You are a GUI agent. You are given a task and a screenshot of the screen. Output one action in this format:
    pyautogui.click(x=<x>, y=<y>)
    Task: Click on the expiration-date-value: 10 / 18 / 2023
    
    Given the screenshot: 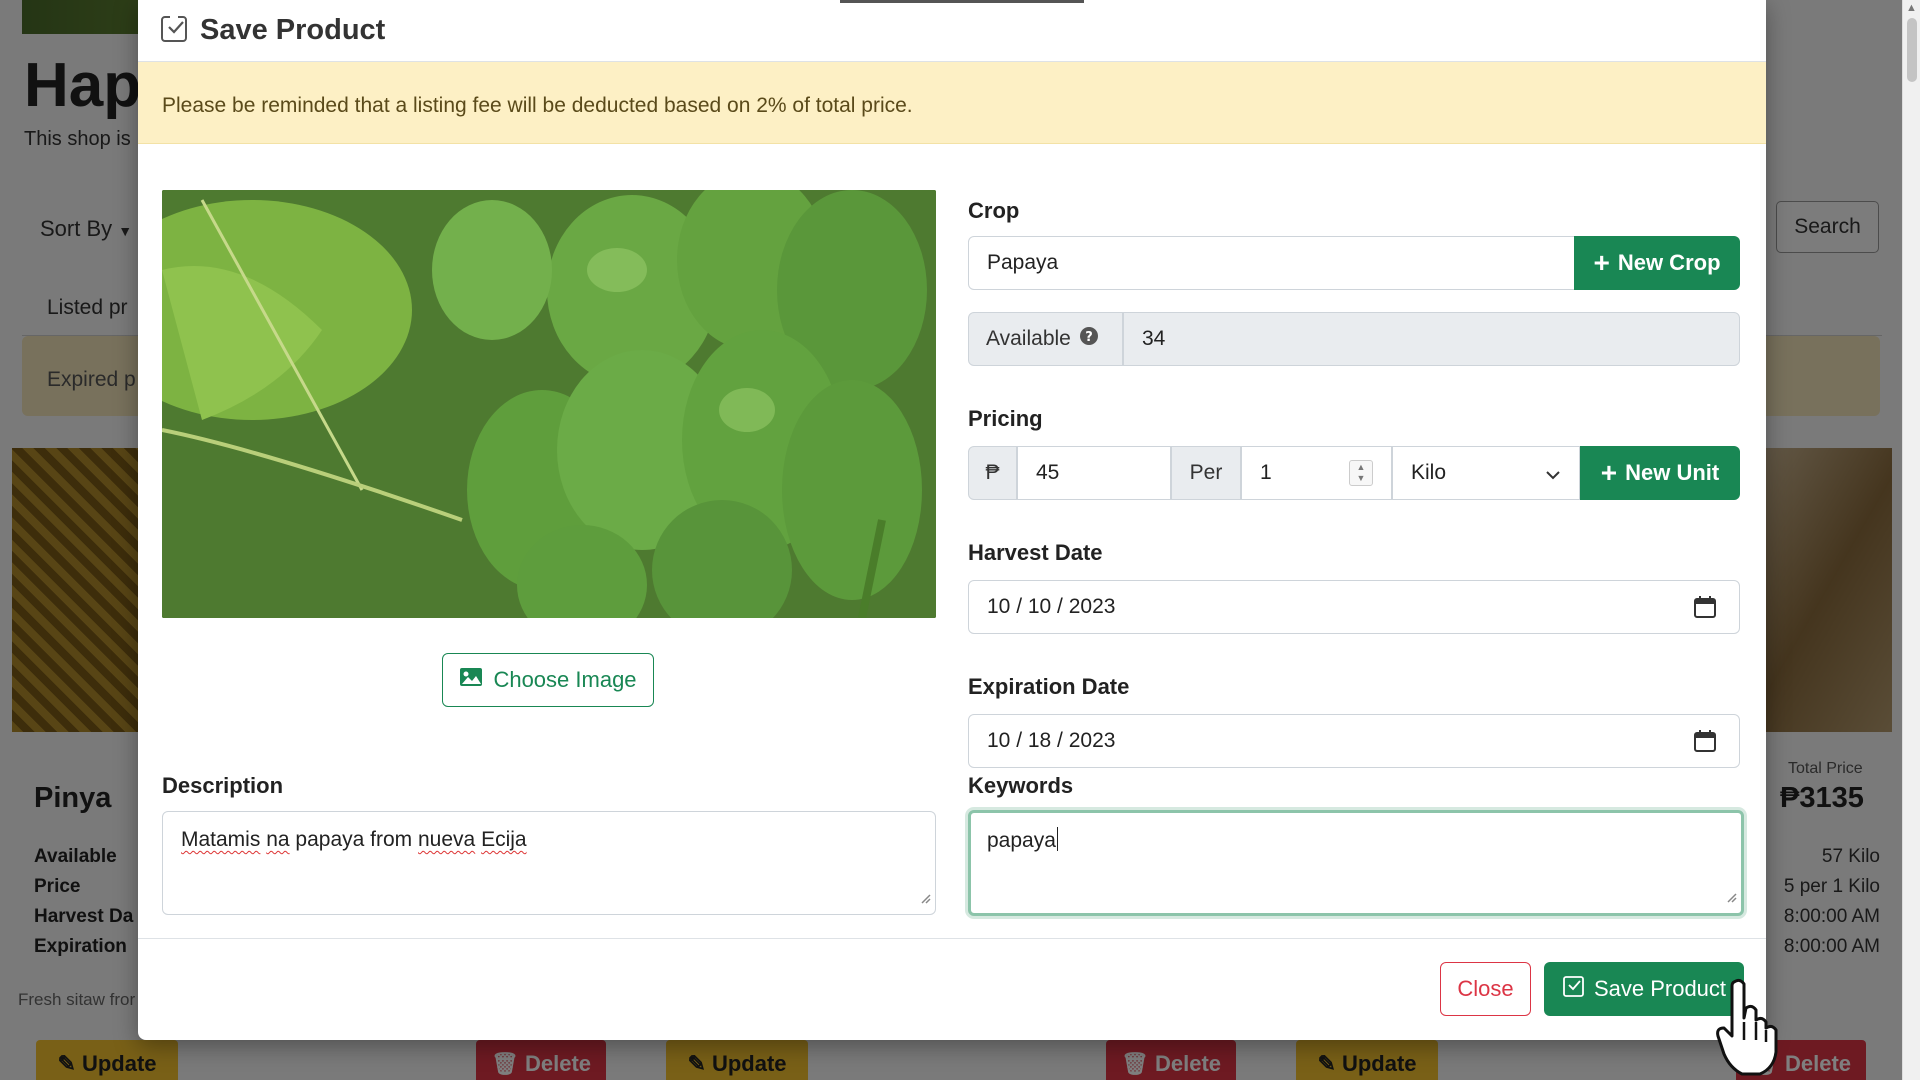 What is the action you would take?
    pyautogui.click(x=1051, y=740)
    